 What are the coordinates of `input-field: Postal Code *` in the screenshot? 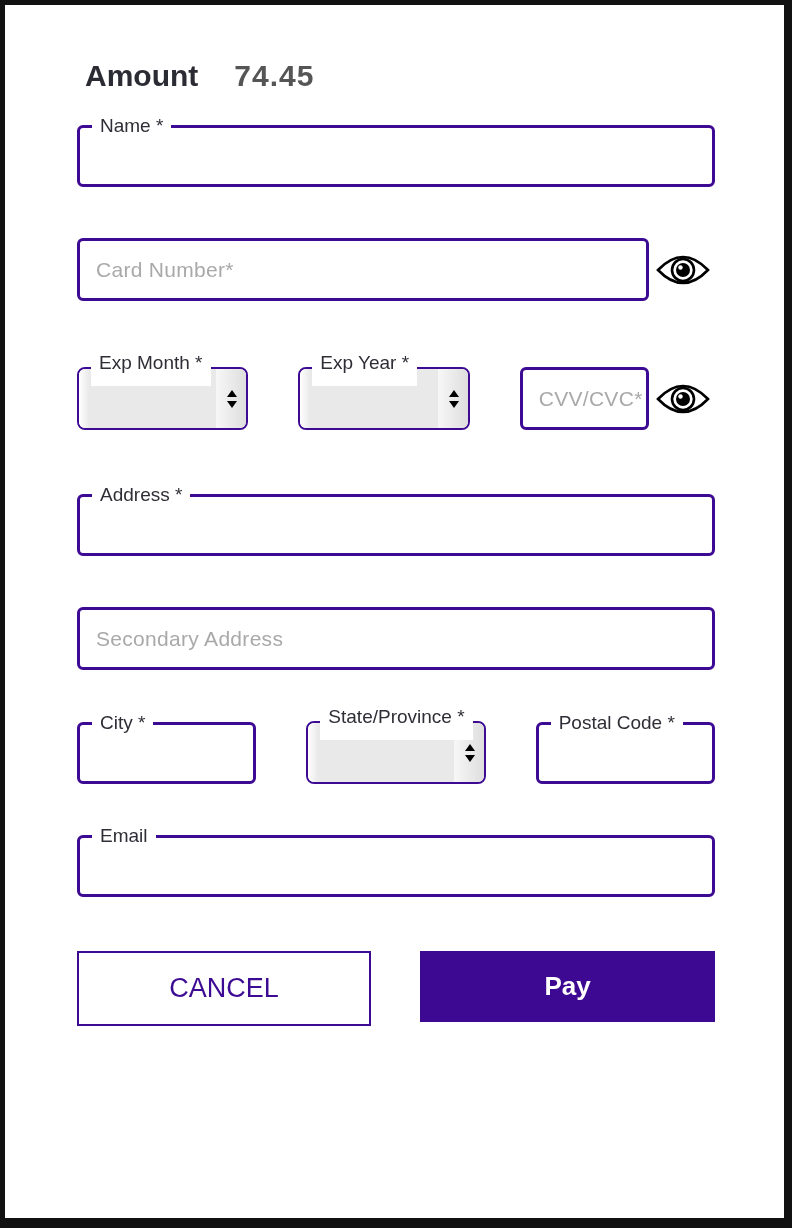 It's located at (625, 748).